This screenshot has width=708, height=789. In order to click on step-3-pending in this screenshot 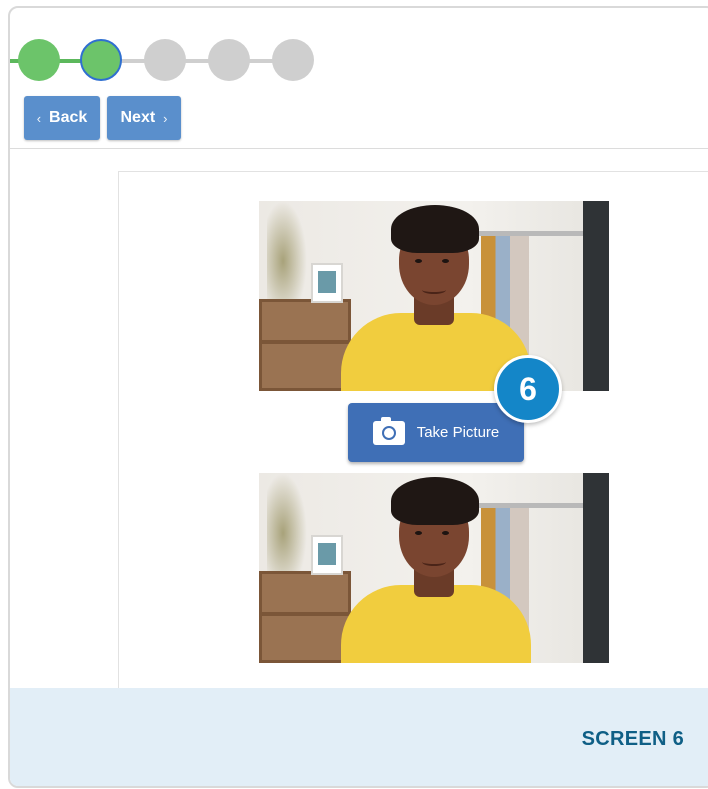, I will do `click(165, 60)`.